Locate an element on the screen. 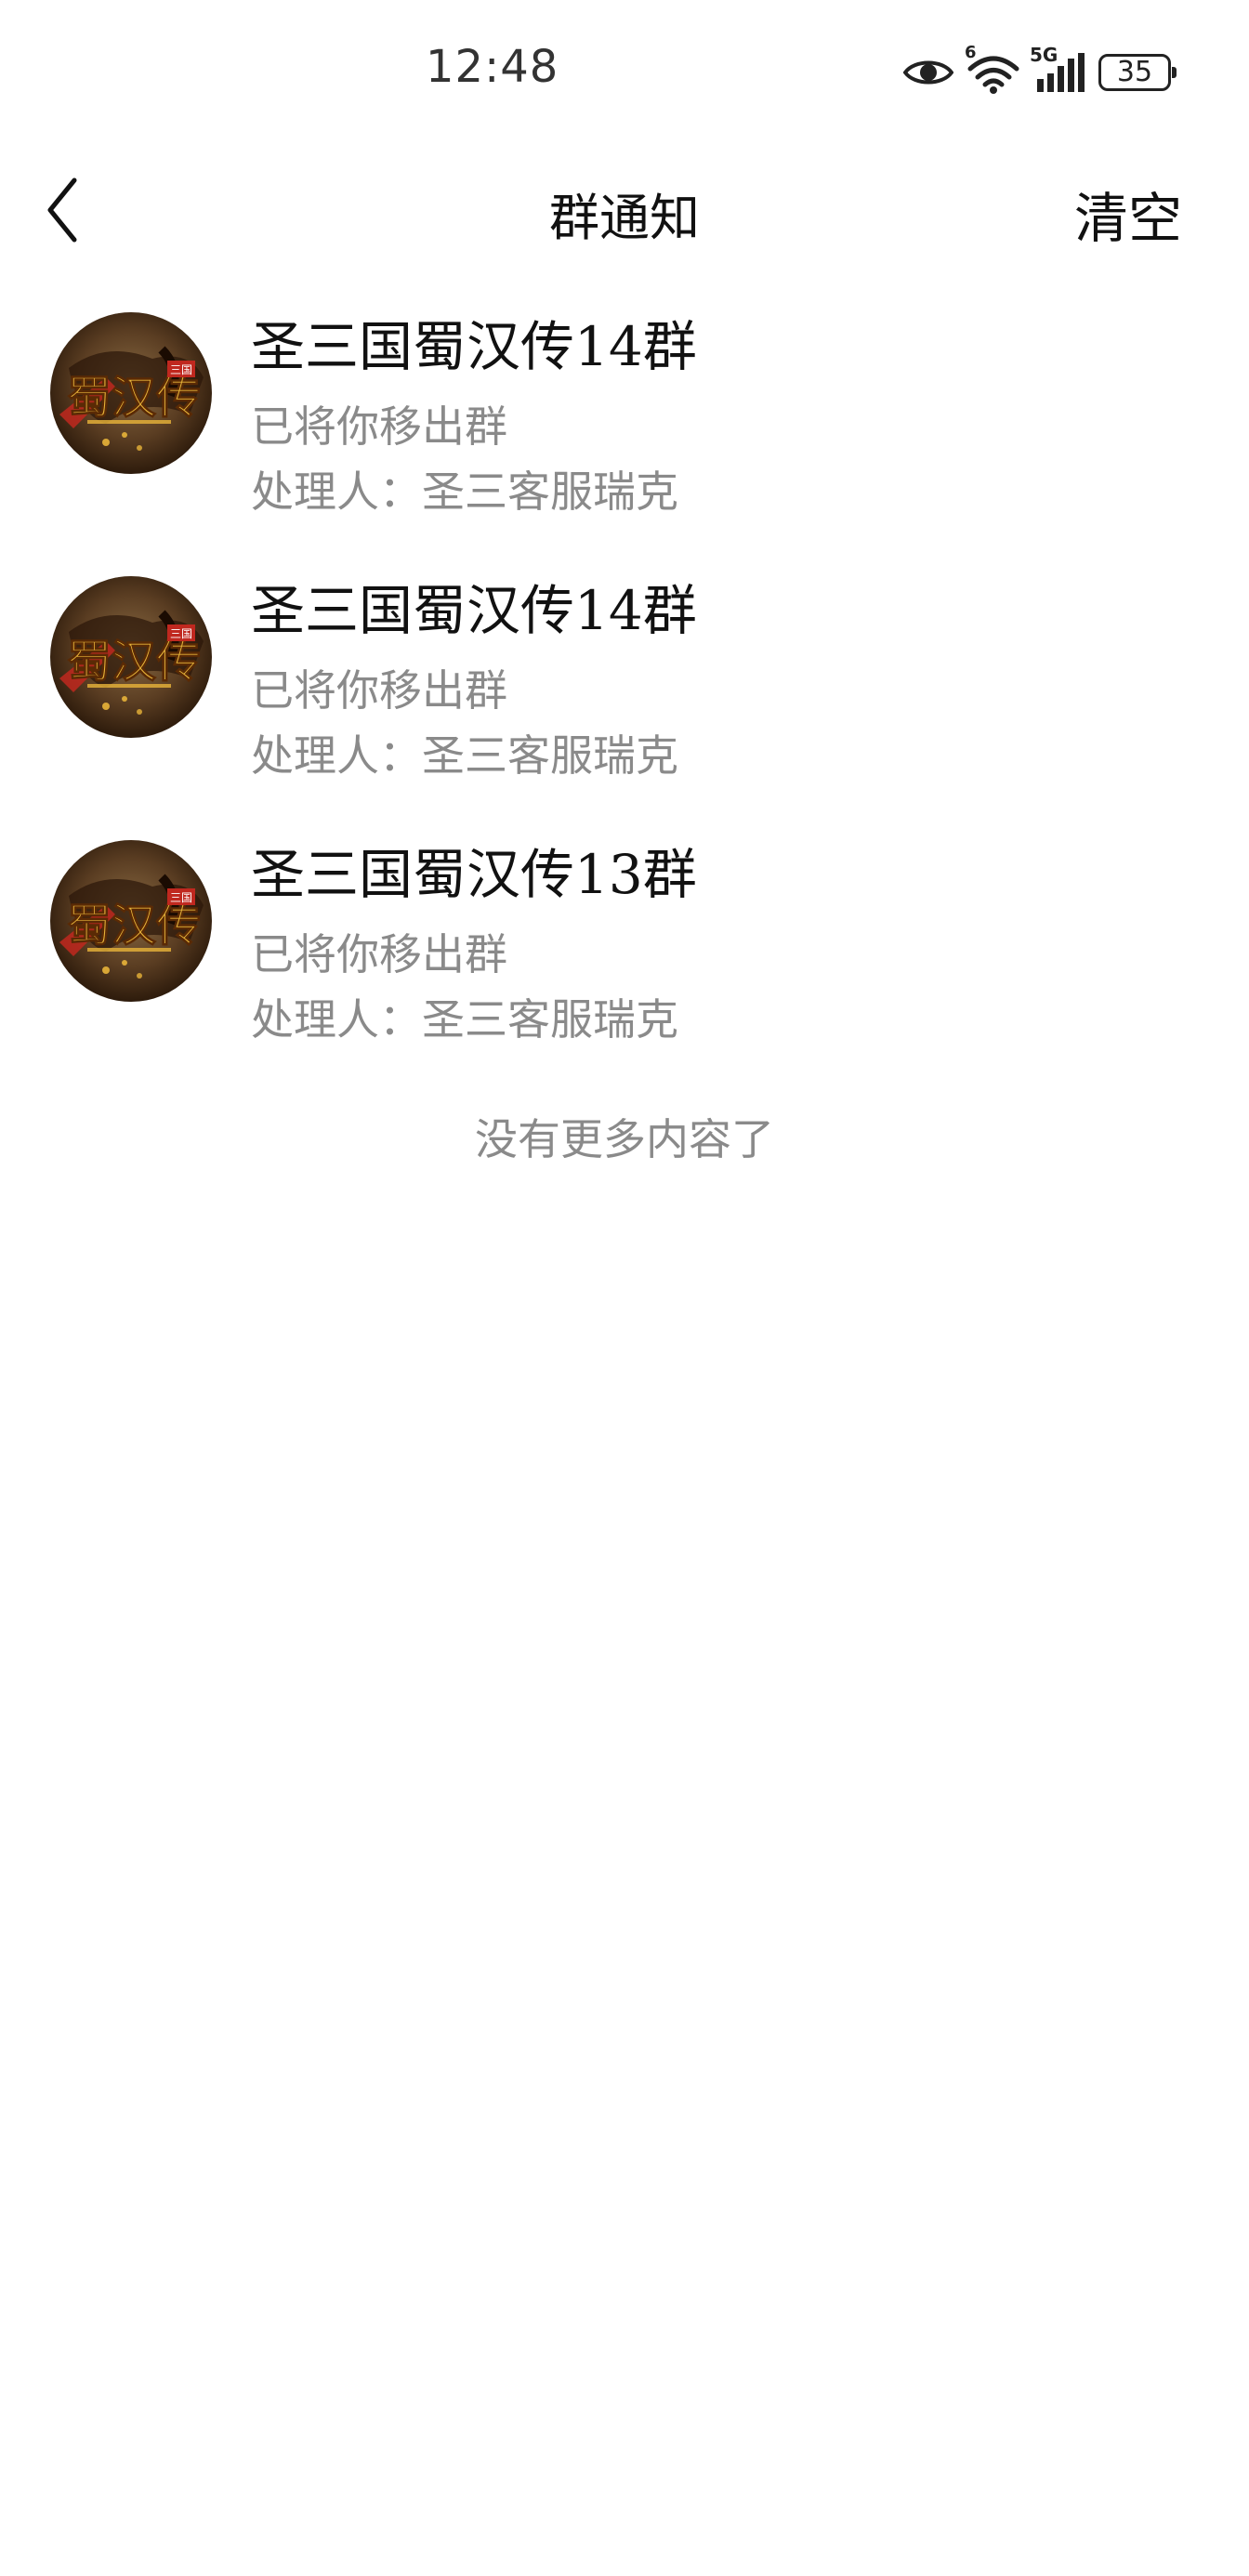 The image size is (1249, 2576). app-header: 群通知 清空 is located at coordinates (624, 209).